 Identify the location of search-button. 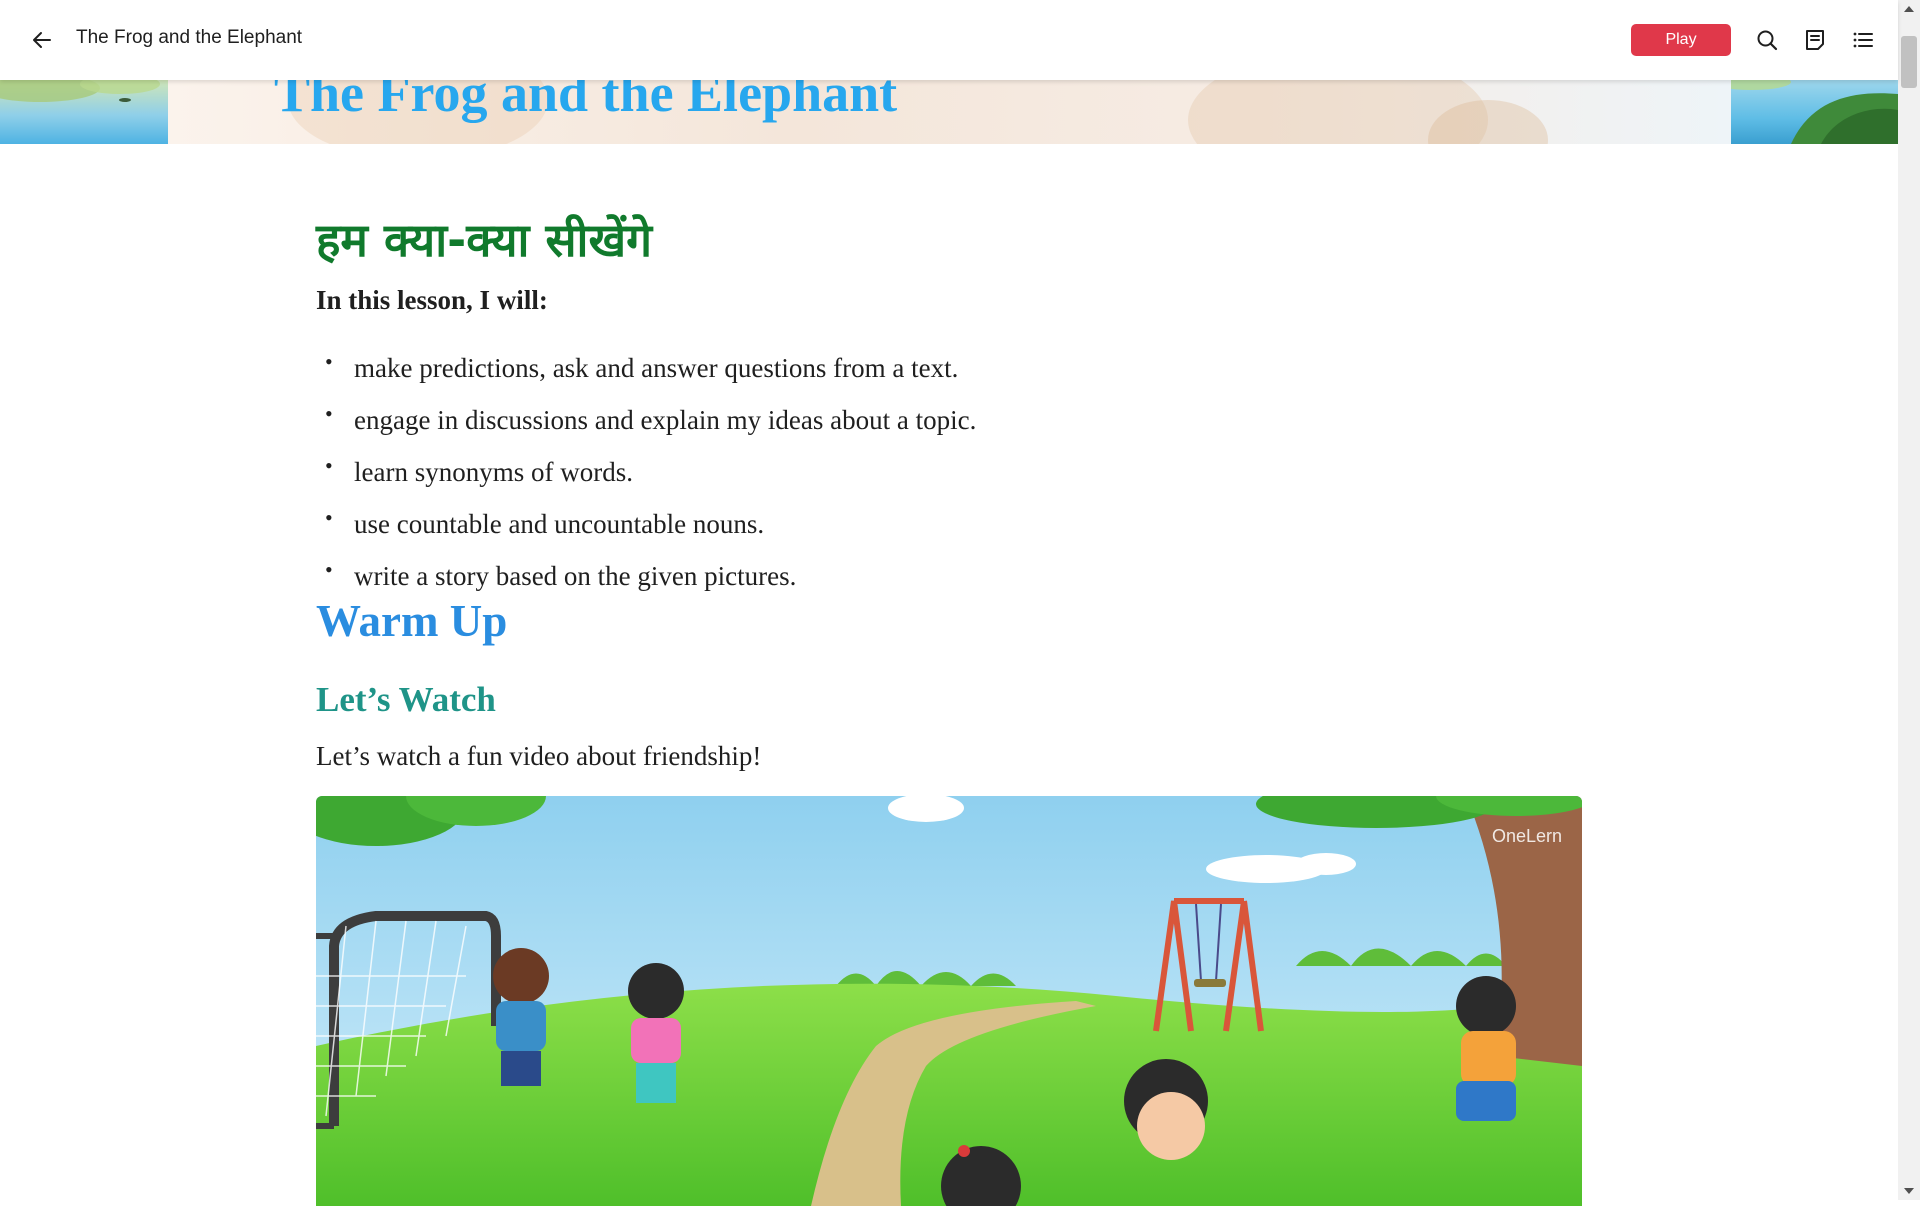
(1767, 40).